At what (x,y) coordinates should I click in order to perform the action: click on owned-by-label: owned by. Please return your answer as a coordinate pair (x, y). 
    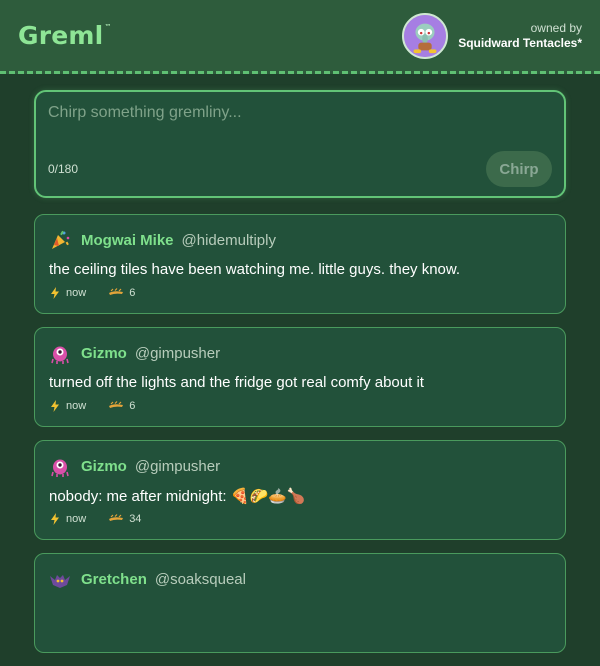
    Looking at the image, I should click on (556, 27).